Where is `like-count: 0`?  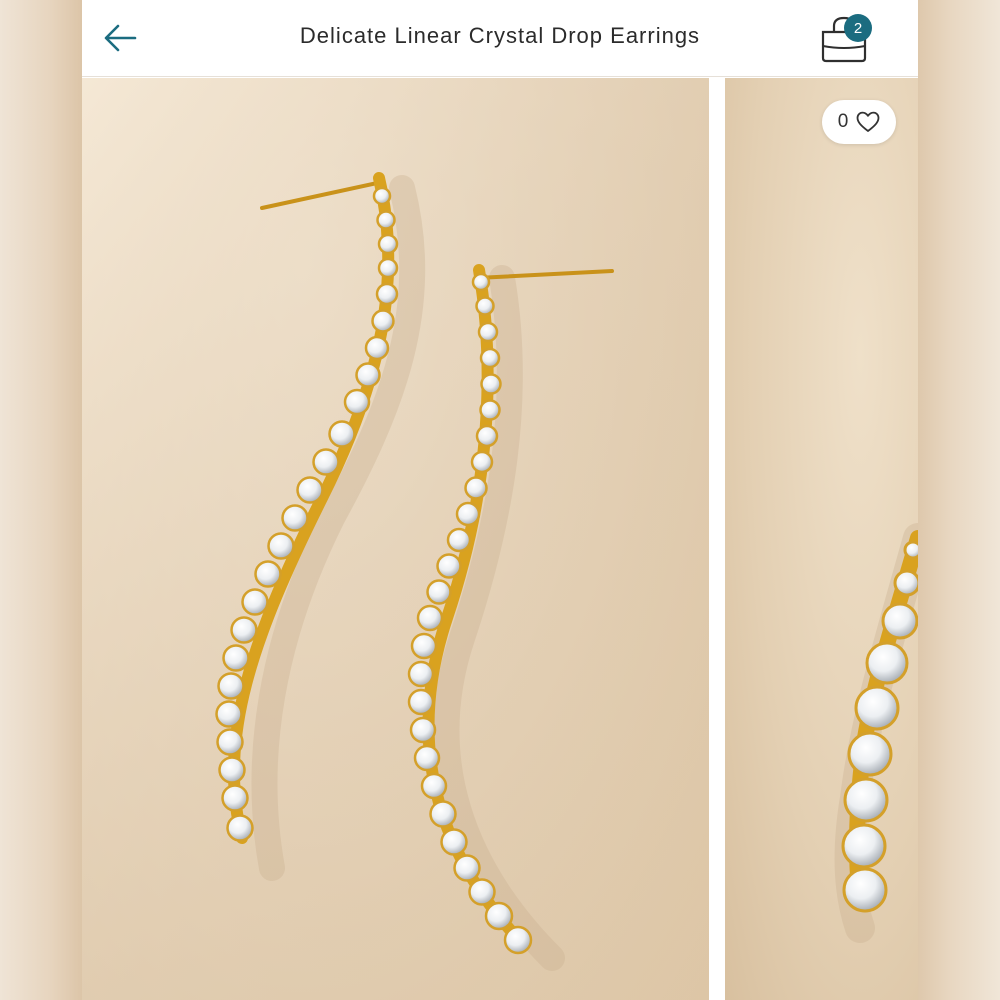 like-count: 0 is located at coordinates (843, 121).